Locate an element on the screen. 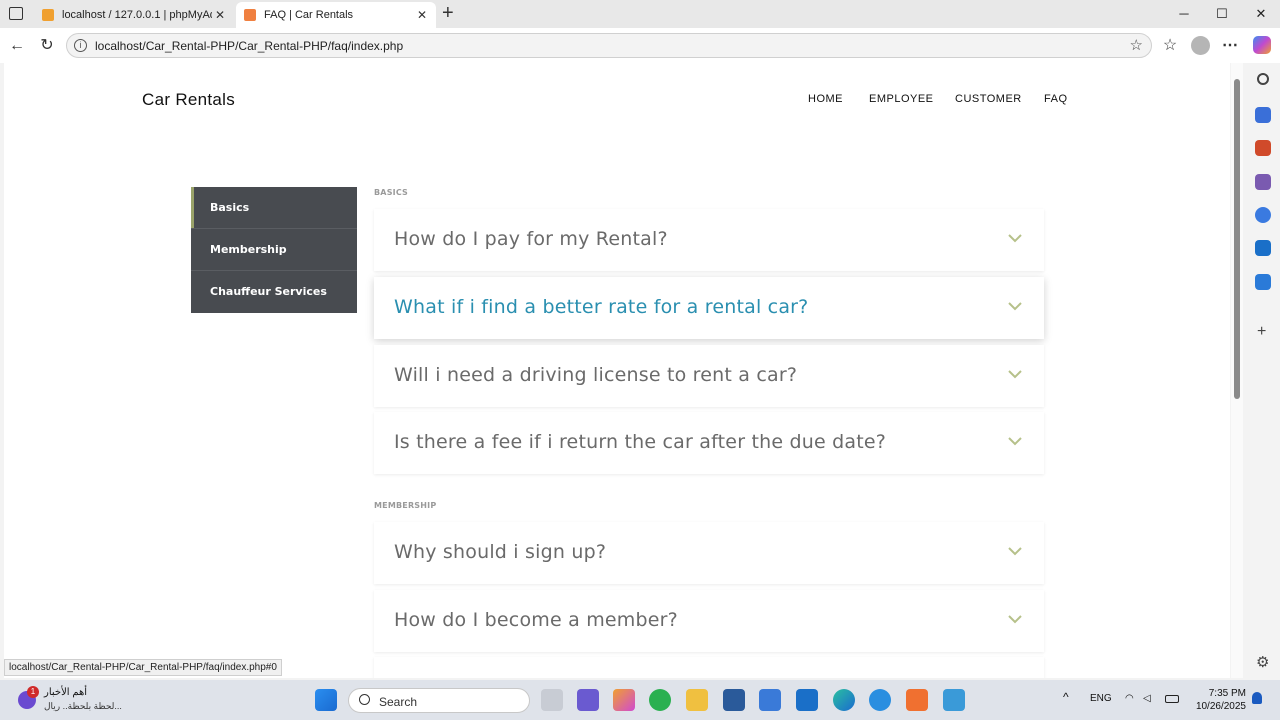 This screenshot has width=1280, height=720. outlook-icon is located at coordinates (1263, 248).